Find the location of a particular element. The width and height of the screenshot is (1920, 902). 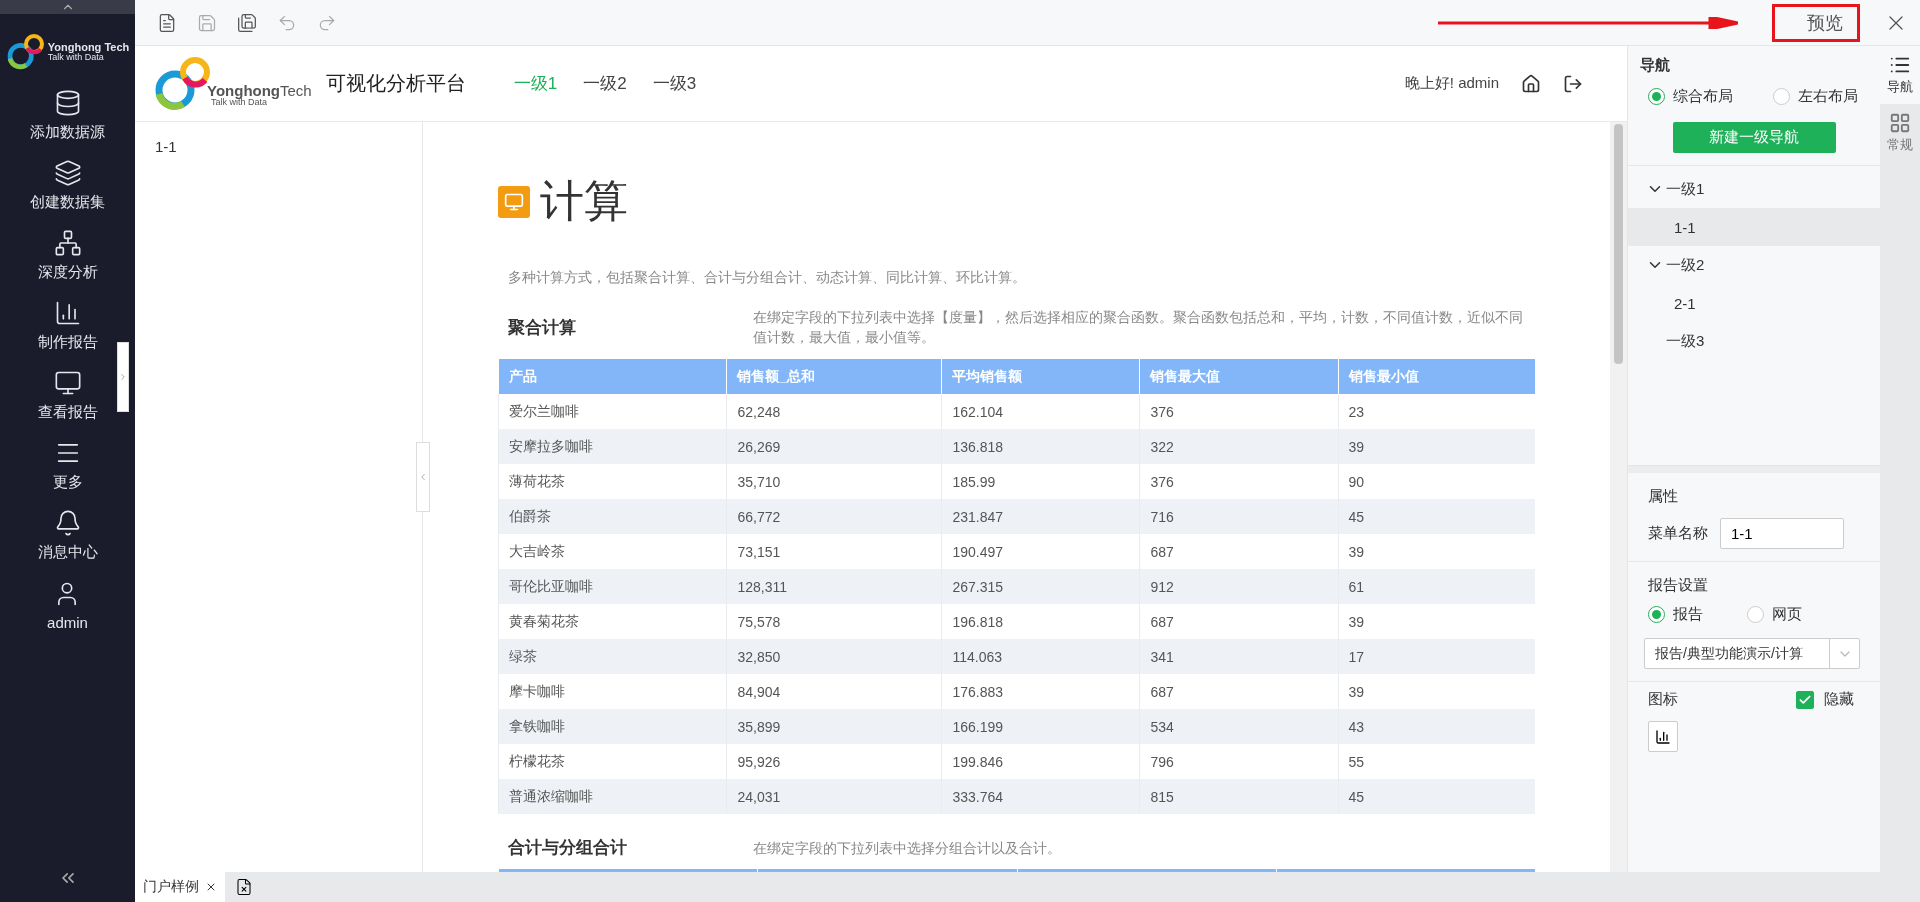

save-as-icon is located at coordinates (247, 22).